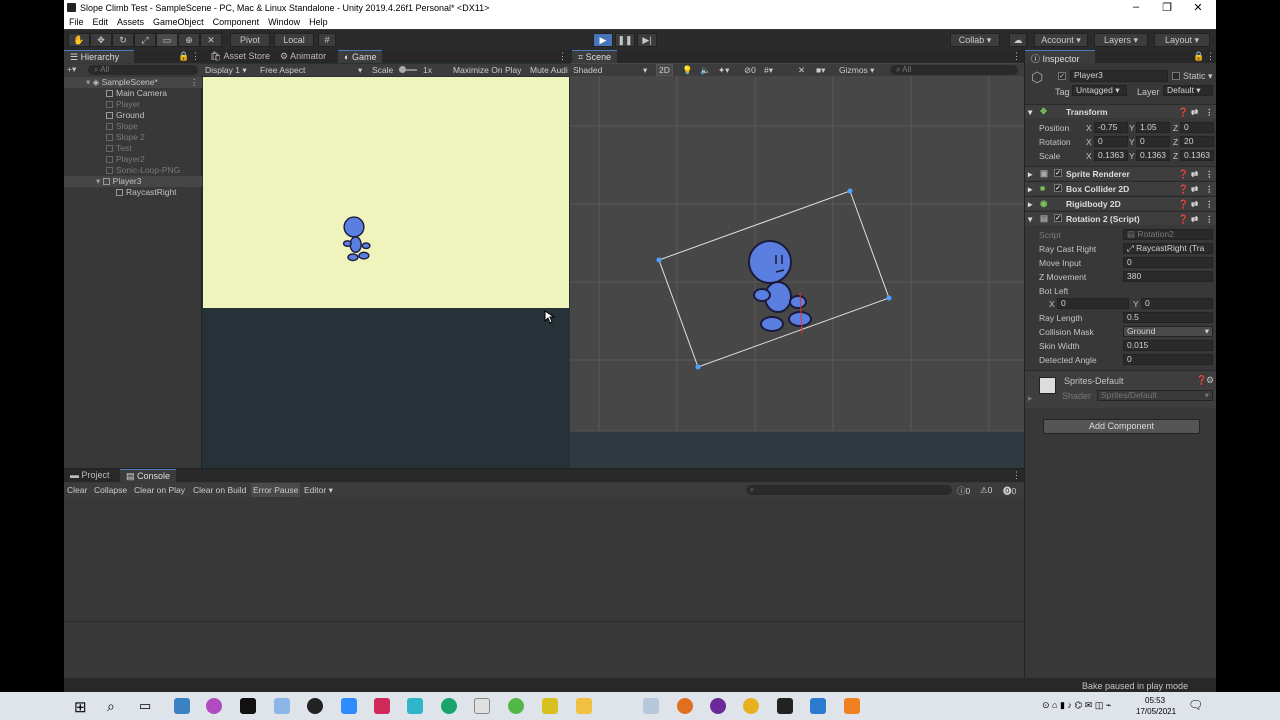  Describe the element at coordinates (1111, 155) in the screenshot. I see `scale-x-field: 0.1363` at that location.